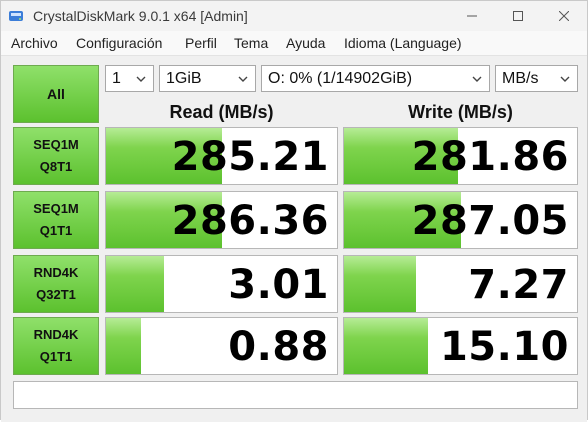  I want to click on disk-app-icon, so click(16, 16).